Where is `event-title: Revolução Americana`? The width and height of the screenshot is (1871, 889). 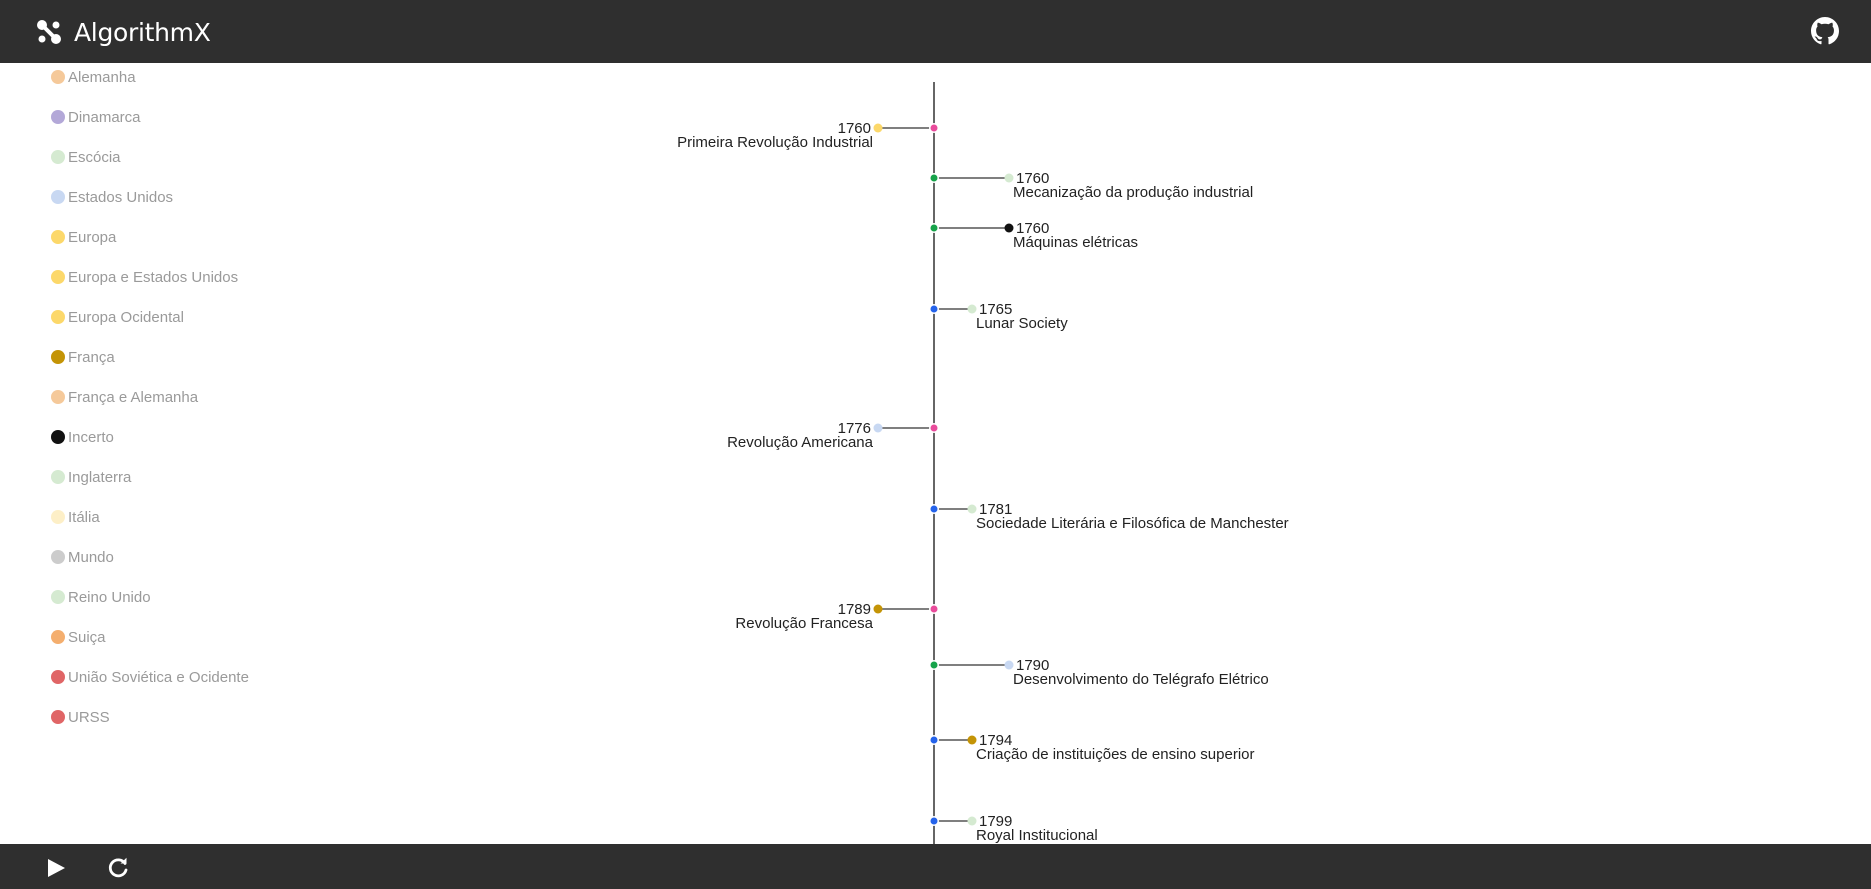
event-title: Revolução Americana is located at coordinates (800, 442).